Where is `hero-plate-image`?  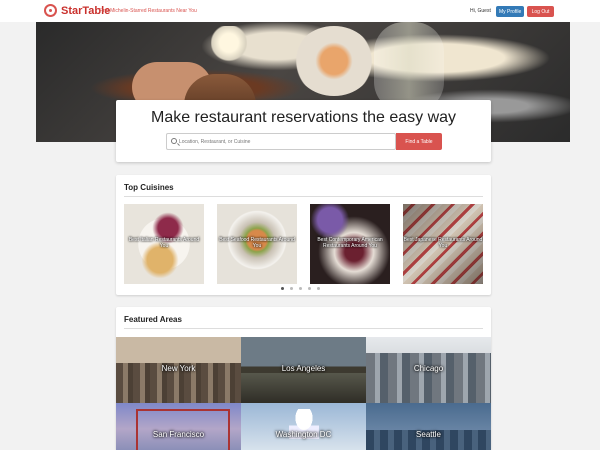 hero-plate-image is located at coordinates (334, 61).